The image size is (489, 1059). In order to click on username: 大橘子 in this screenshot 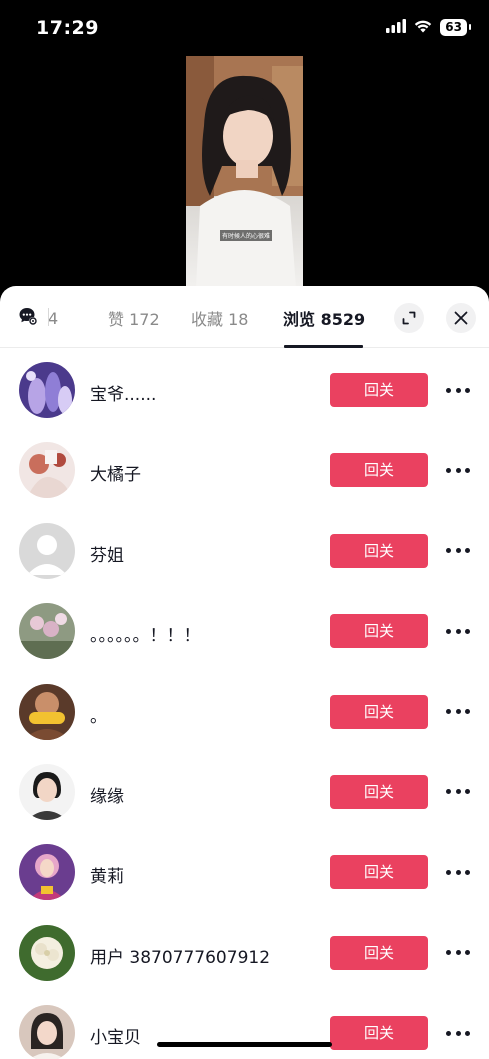, I will do `click(115, 475)`.